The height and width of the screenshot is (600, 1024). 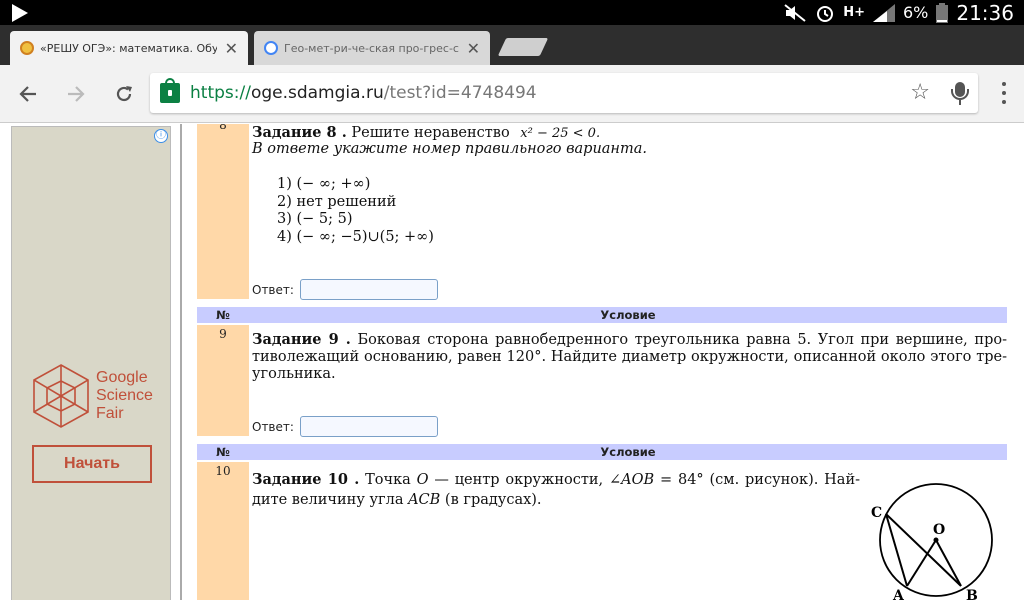 What do you see at coordinates (124, 94) in the screenshot?
I see `reload-icon` at bounding box center [124, 94].